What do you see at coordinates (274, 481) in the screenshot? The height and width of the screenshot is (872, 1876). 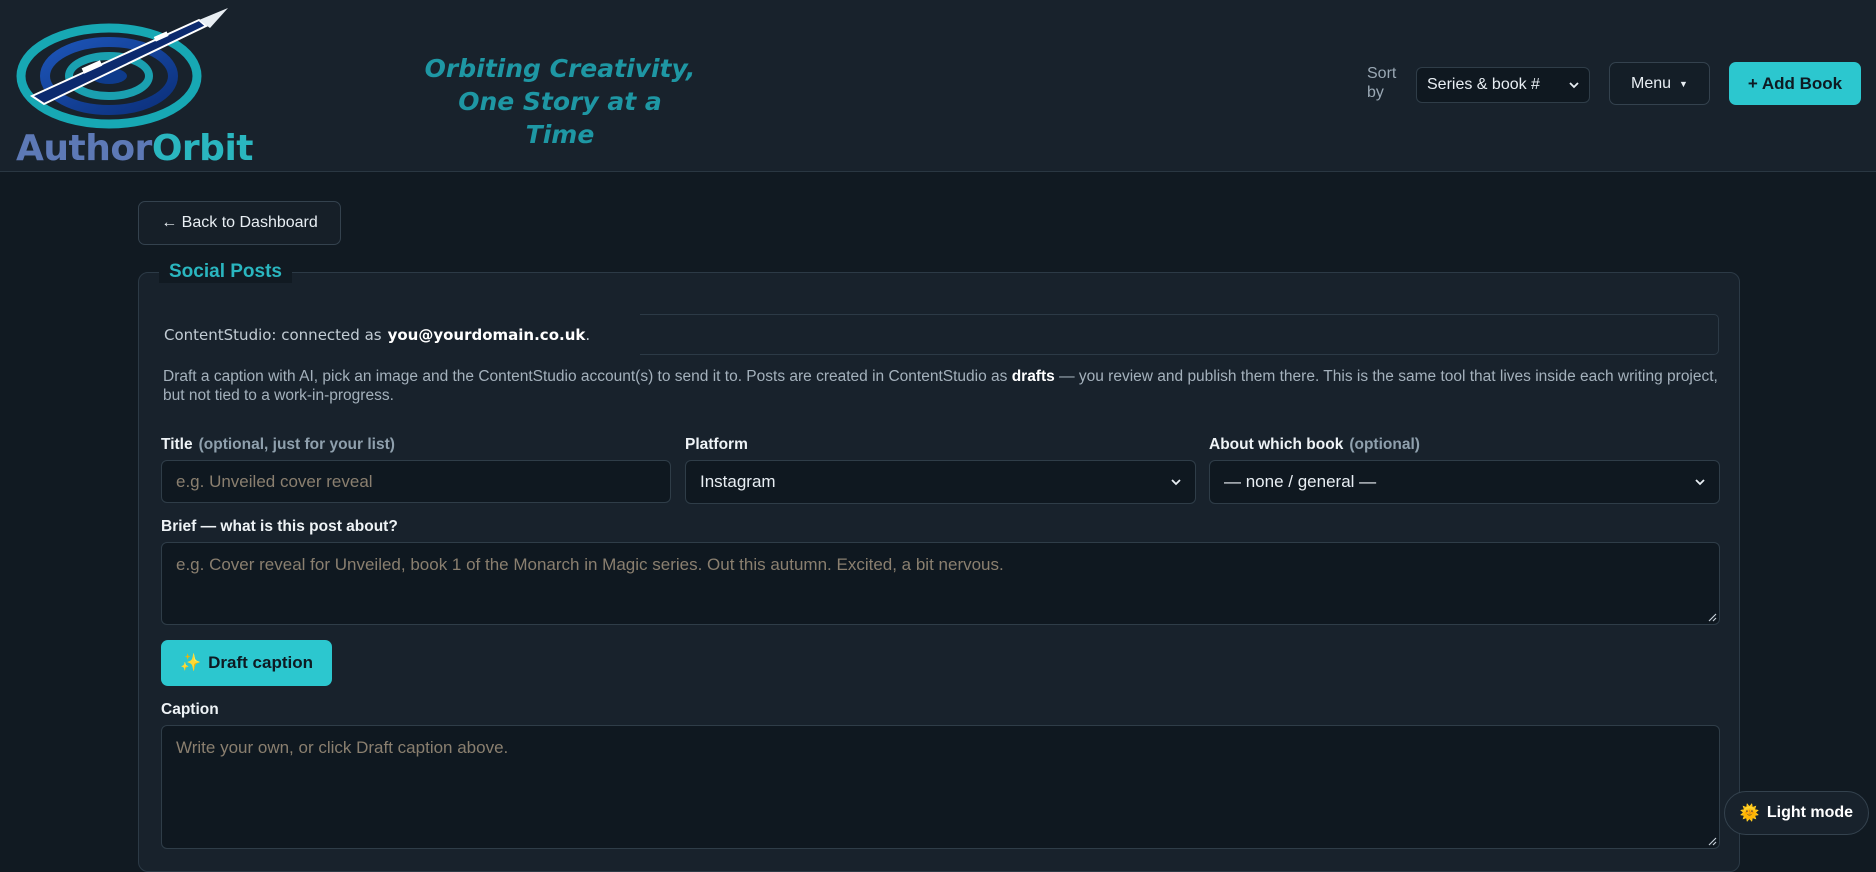 I see `title-input-placeholder: e.g. Unveiled cover reveal` at bounding box center [274, 481].